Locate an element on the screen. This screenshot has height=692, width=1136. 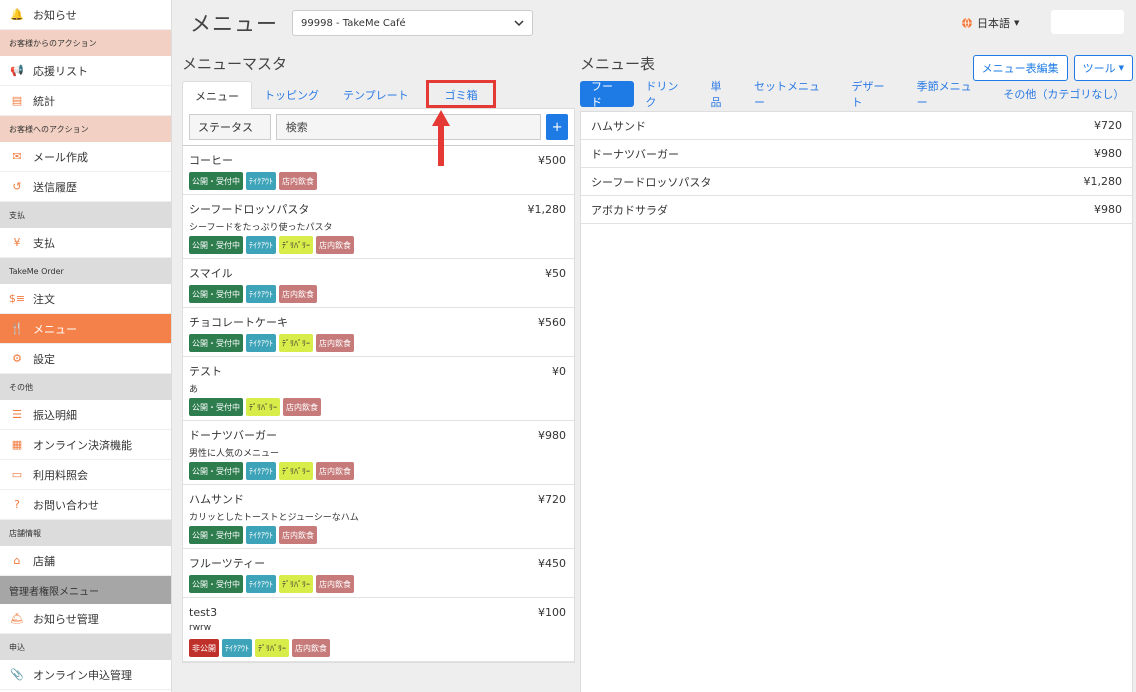
envelope-icon: ✉ is located at coordinates (17, 156).